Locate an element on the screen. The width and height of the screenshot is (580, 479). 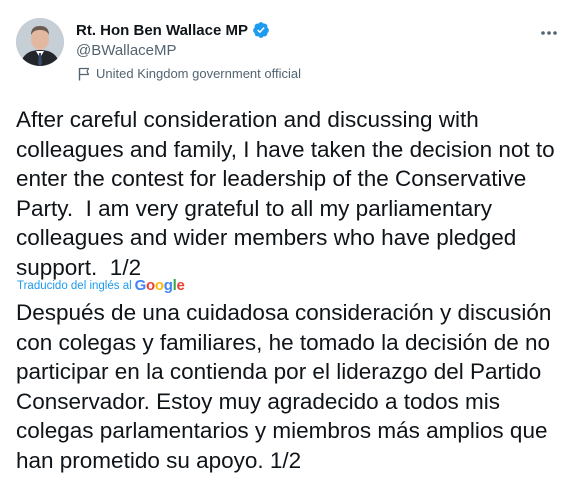
translated-by-label: Traducido del inglés al is located at coordinates (74, 286).